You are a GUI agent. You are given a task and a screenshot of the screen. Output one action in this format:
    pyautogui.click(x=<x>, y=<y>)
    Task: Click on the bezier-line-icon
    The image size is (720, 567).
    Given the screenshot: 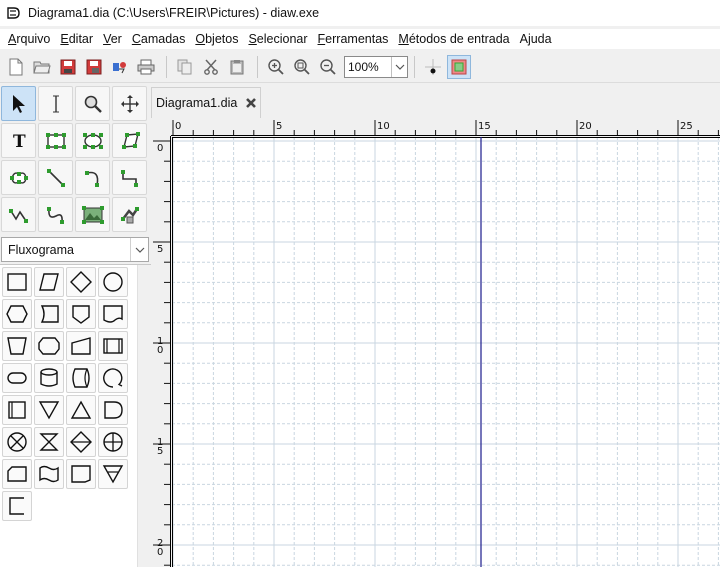 What is the action you would take?
    pyautogui.click(x=55, y=215)
    